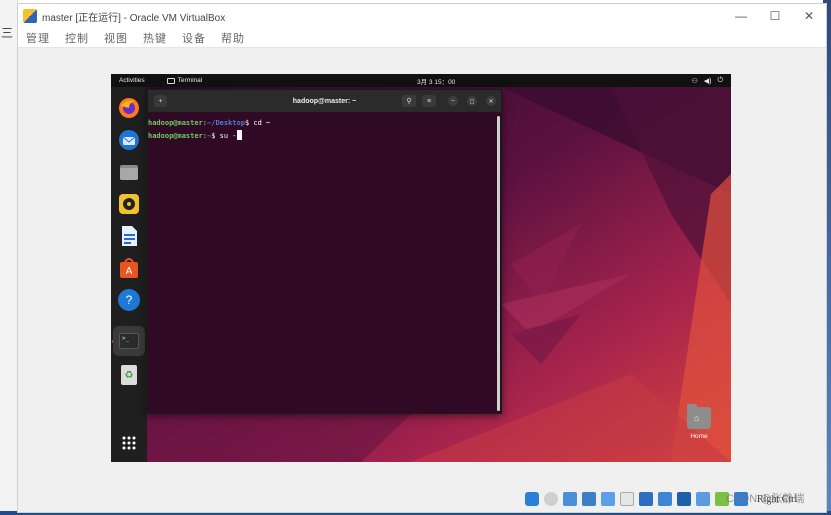  What do you see at coordinates (239, 135) in the screenshot?
I see `text-cursor` at bounding box center [239, 135].